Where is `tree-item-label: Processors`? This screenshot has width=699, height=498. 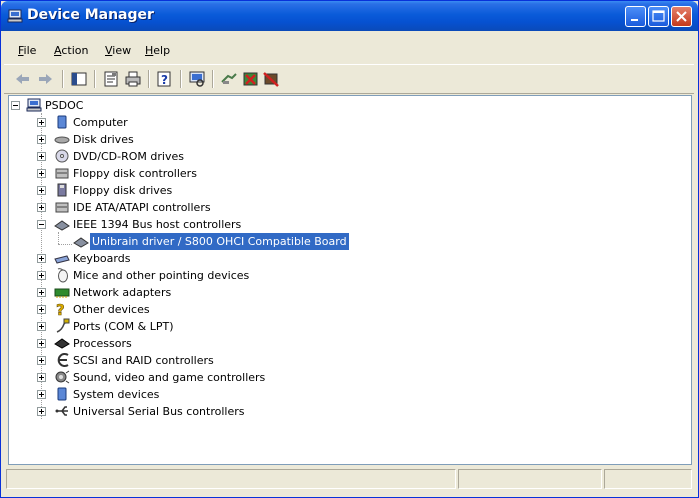
tree-item-label: Processors is located at coordinates (102, 343).